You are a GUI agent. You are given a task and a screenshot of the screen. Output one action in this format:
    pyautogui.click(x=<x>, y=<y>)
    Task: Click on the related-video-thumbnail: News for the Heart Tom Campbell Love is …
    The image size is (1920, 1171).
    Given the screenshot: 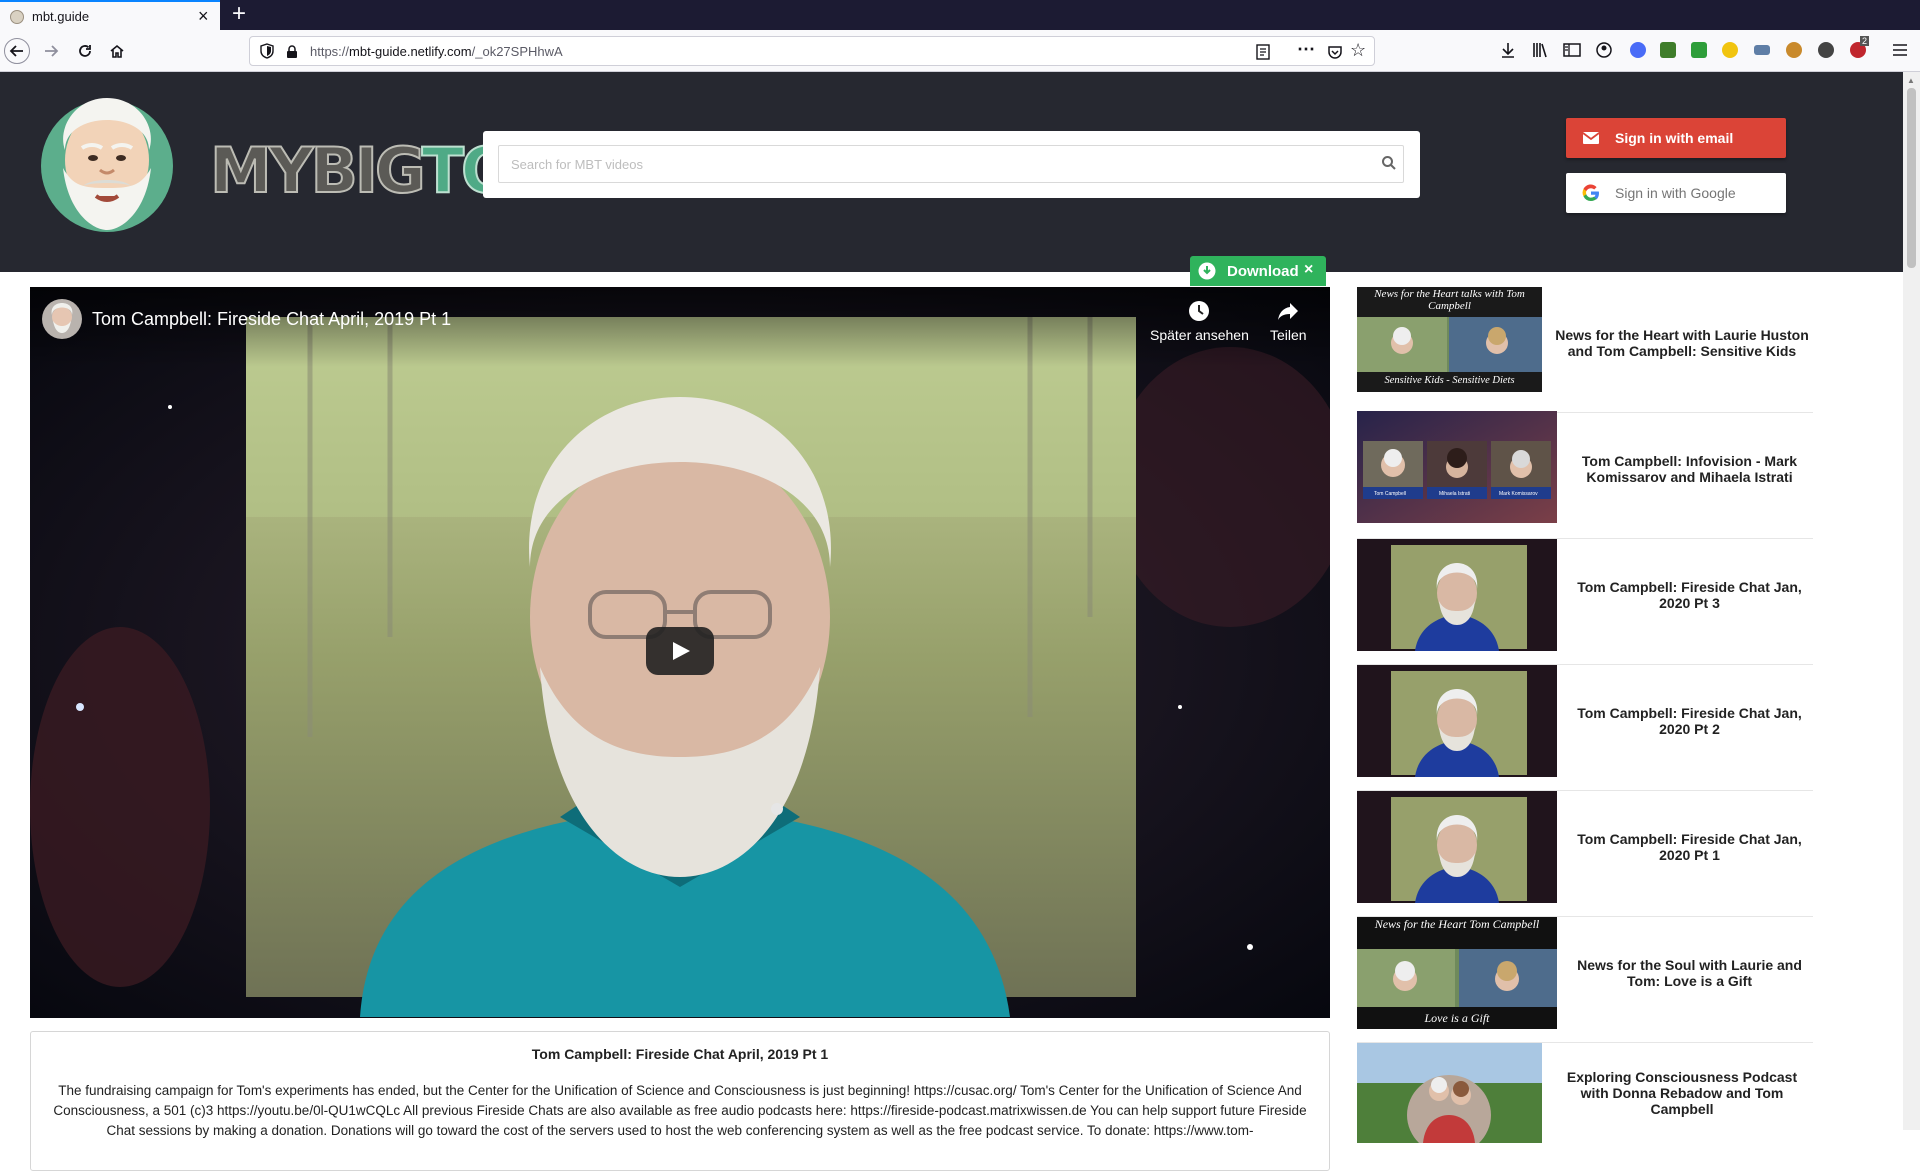 What is the action you would take?
    pyautogui.click(x=1457, y=973)
    